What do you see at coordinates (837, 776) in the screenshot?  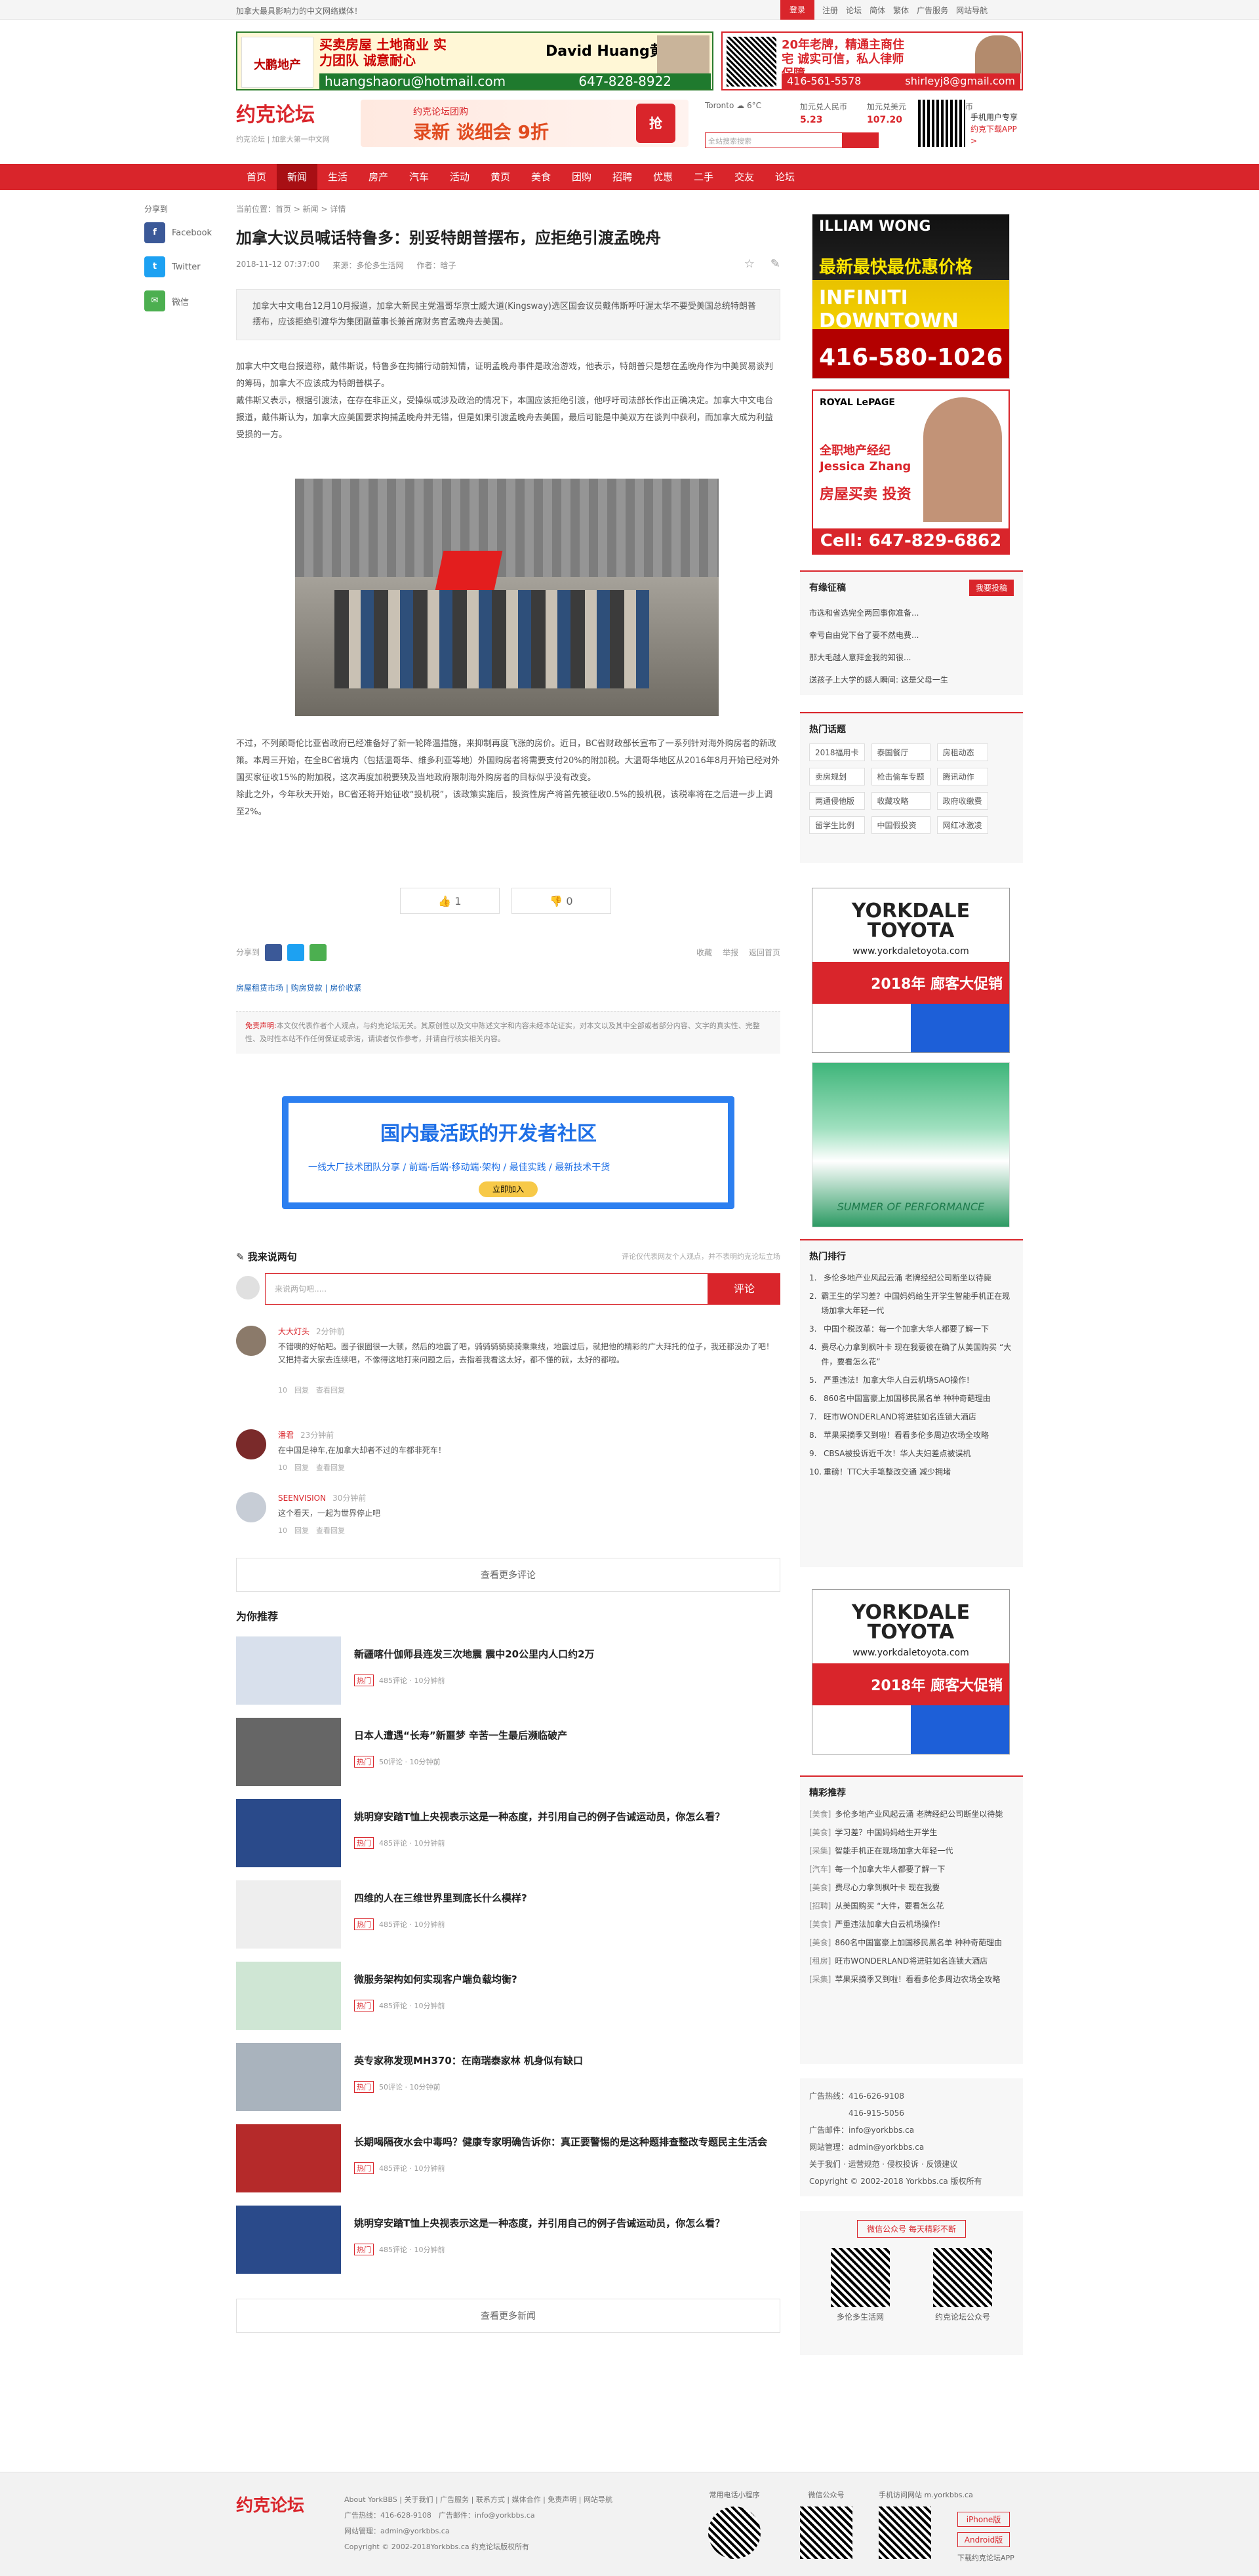 I see `hot-tag: 卖房规划` at bounding box center [837, 776].